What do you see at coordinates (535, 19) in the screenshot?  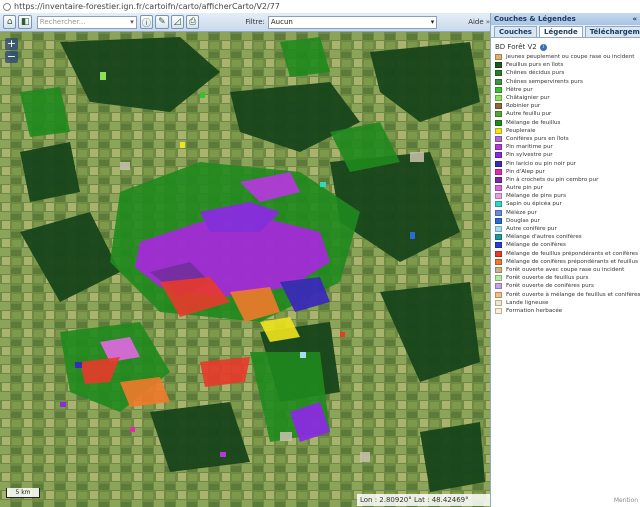 I see `panel-title: Couches & Légendes` at bounding box center [535, 19].